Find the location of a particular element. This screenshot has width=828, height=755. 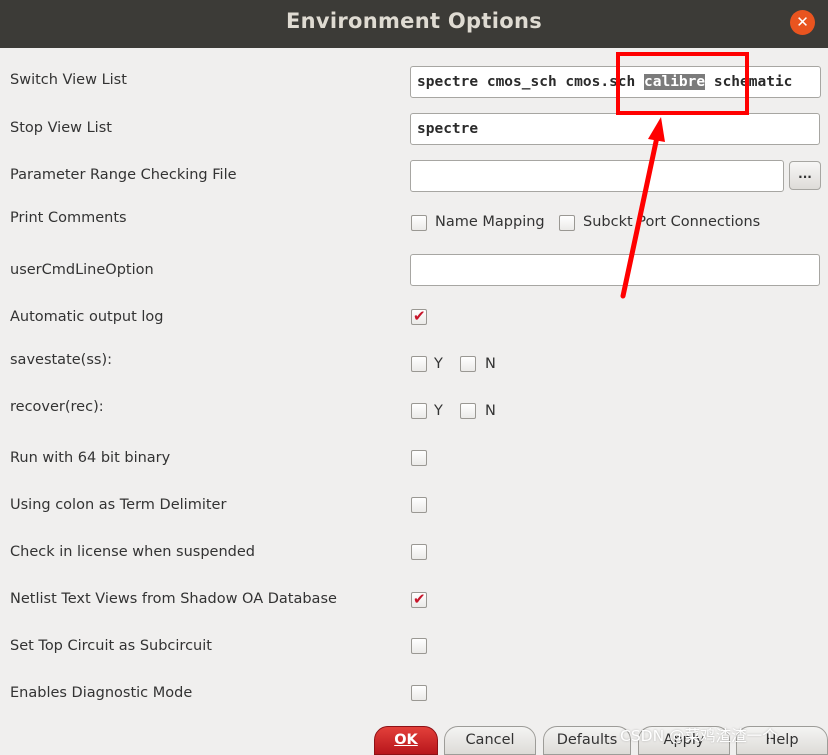

ok-button: OK is located at coordinates (406, 740).